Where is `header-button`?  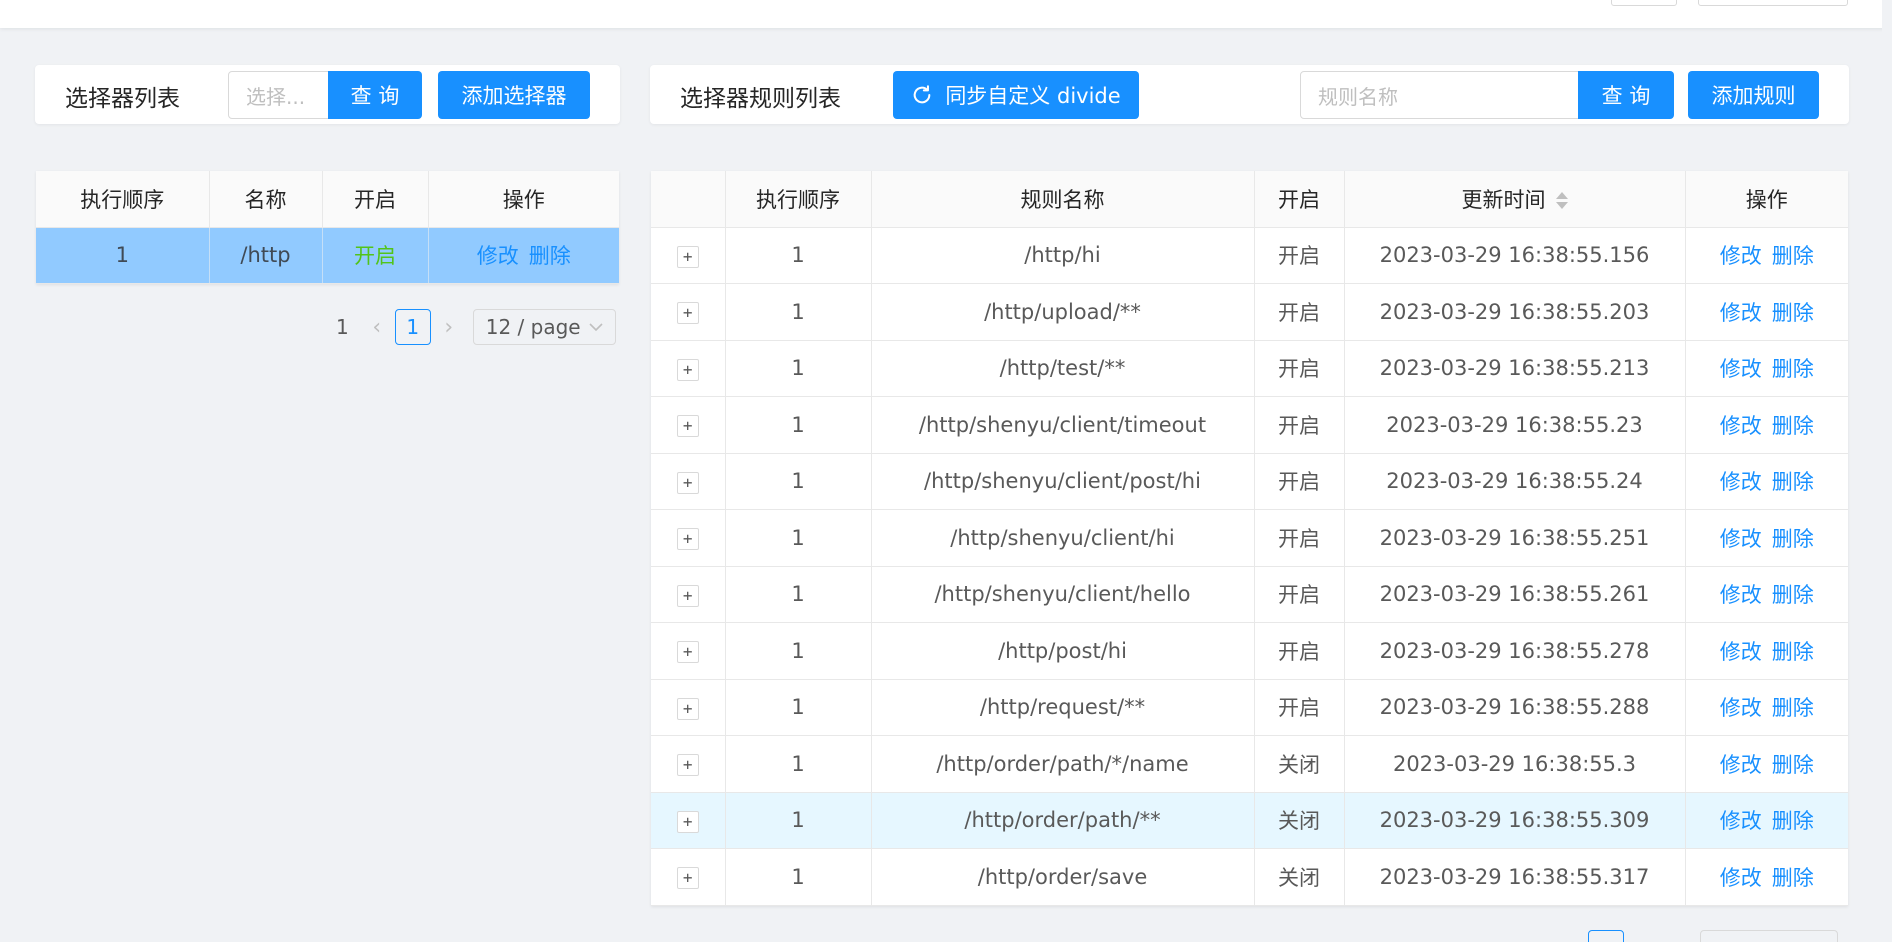
header-button is located at coordinates (1644, 3).